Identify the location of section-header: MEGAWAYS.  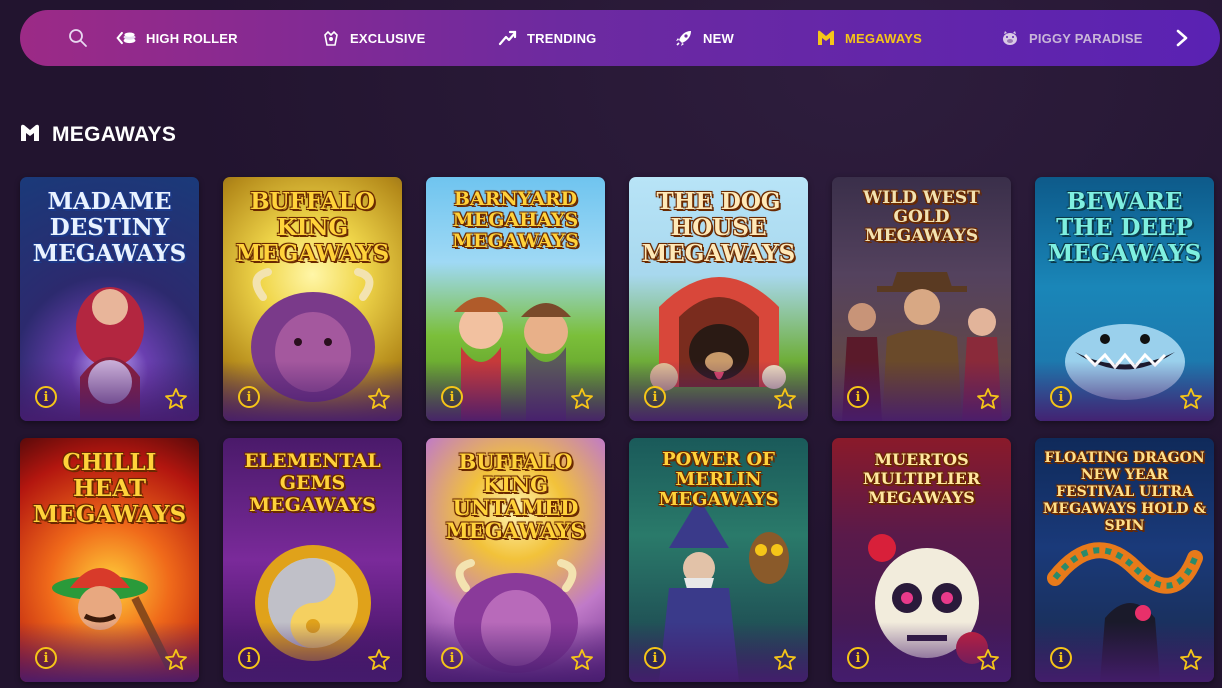
(98, 135).